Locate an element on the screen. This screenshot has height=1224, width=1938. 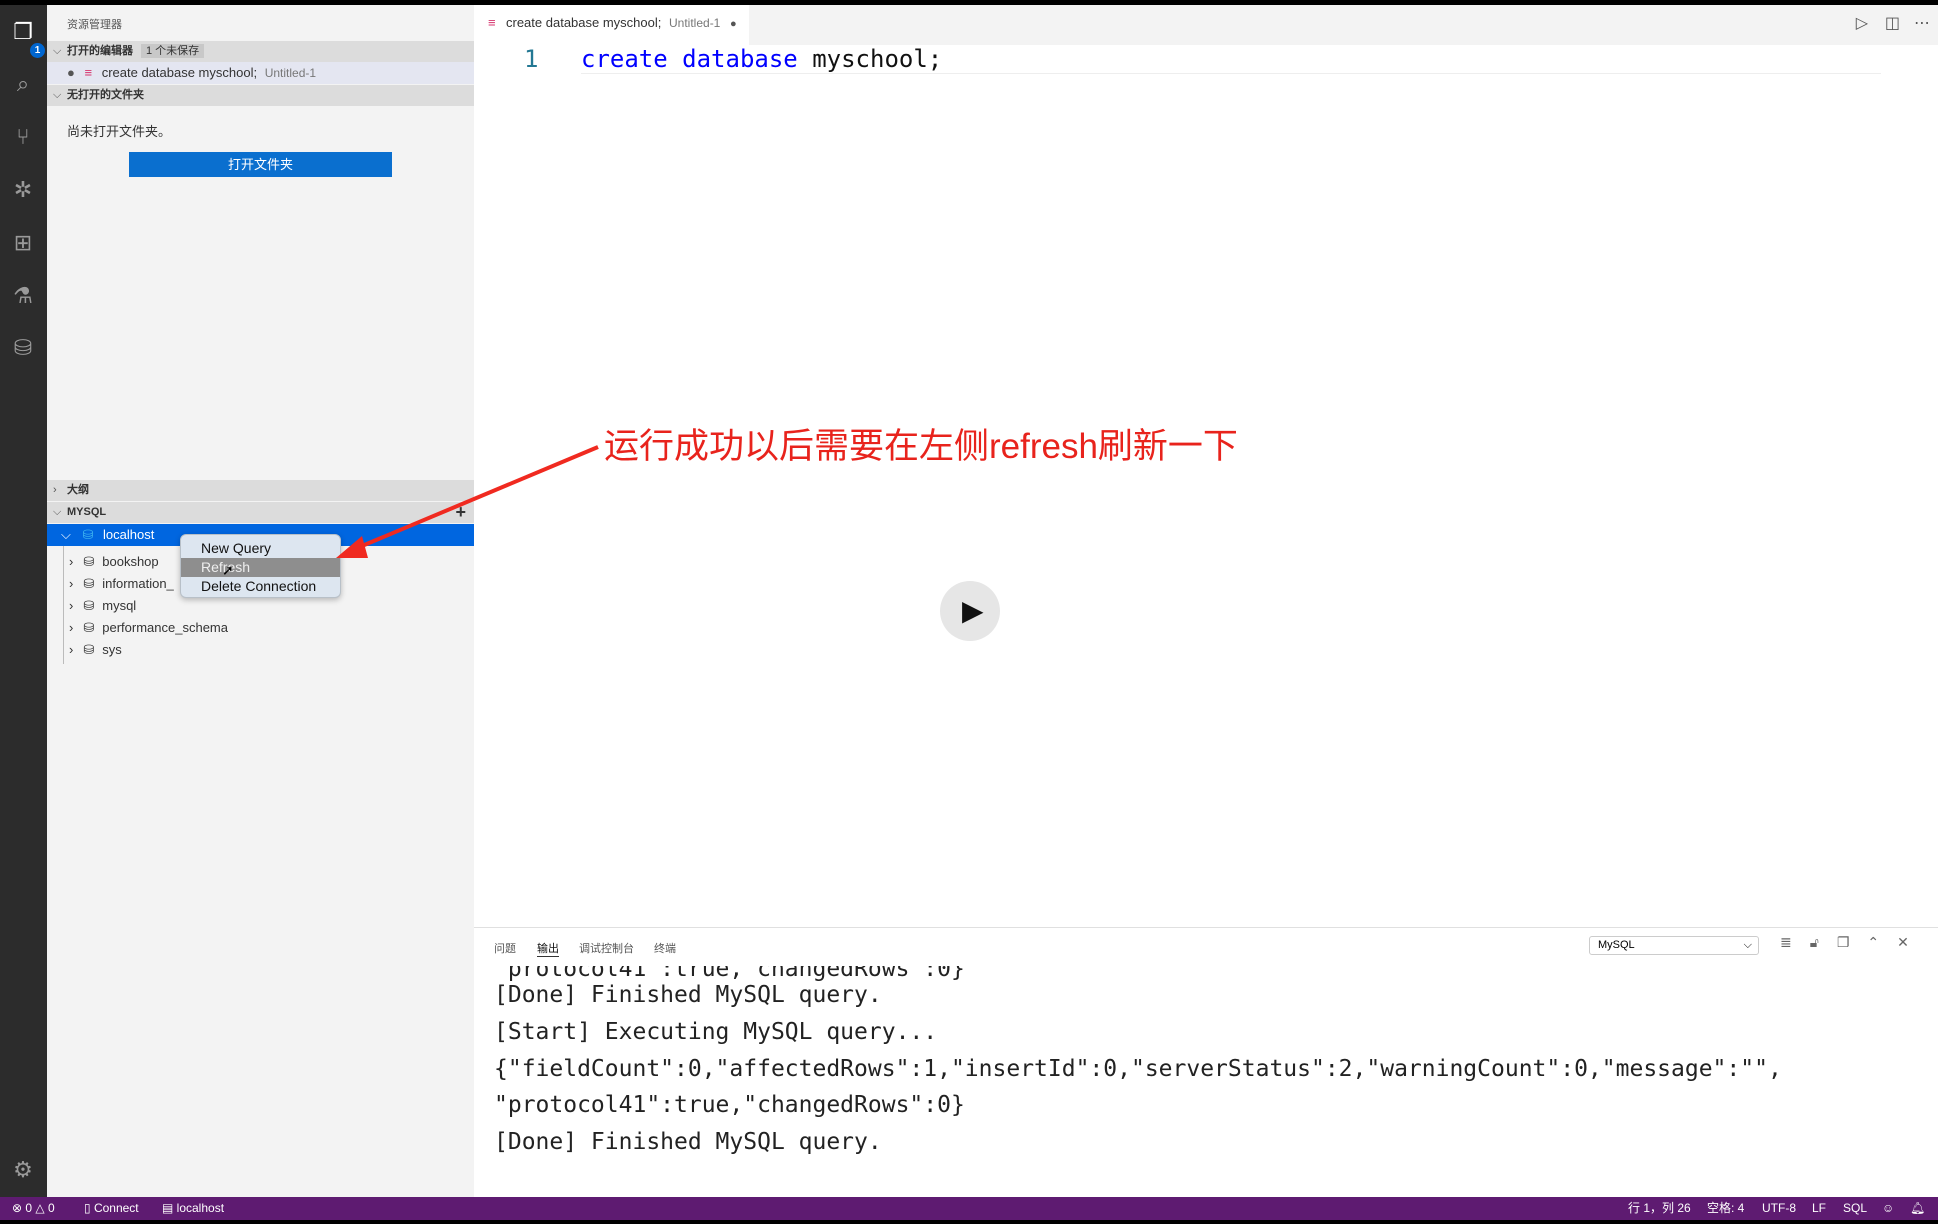
outline-label: 大纲 is located at coordinates (78, 490).